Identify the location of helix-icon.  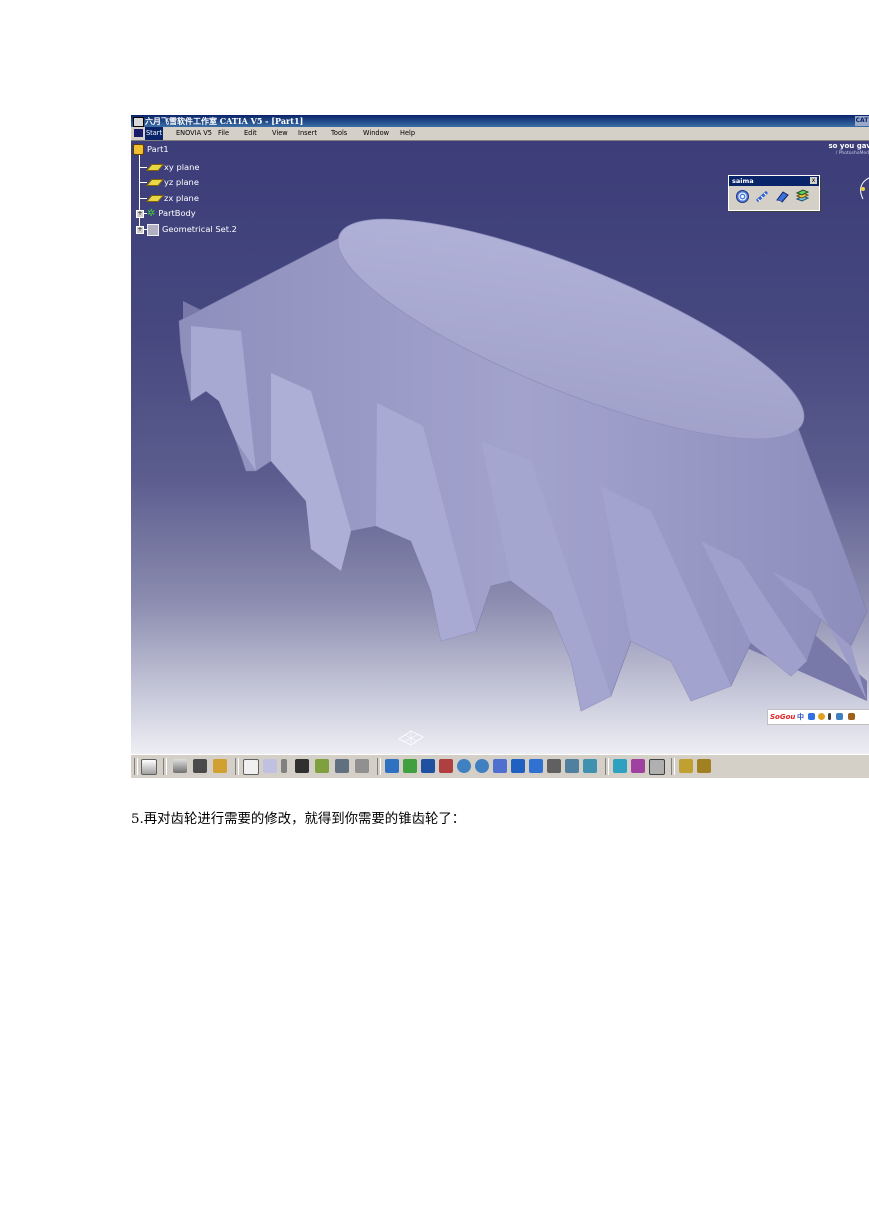
(762, 196).